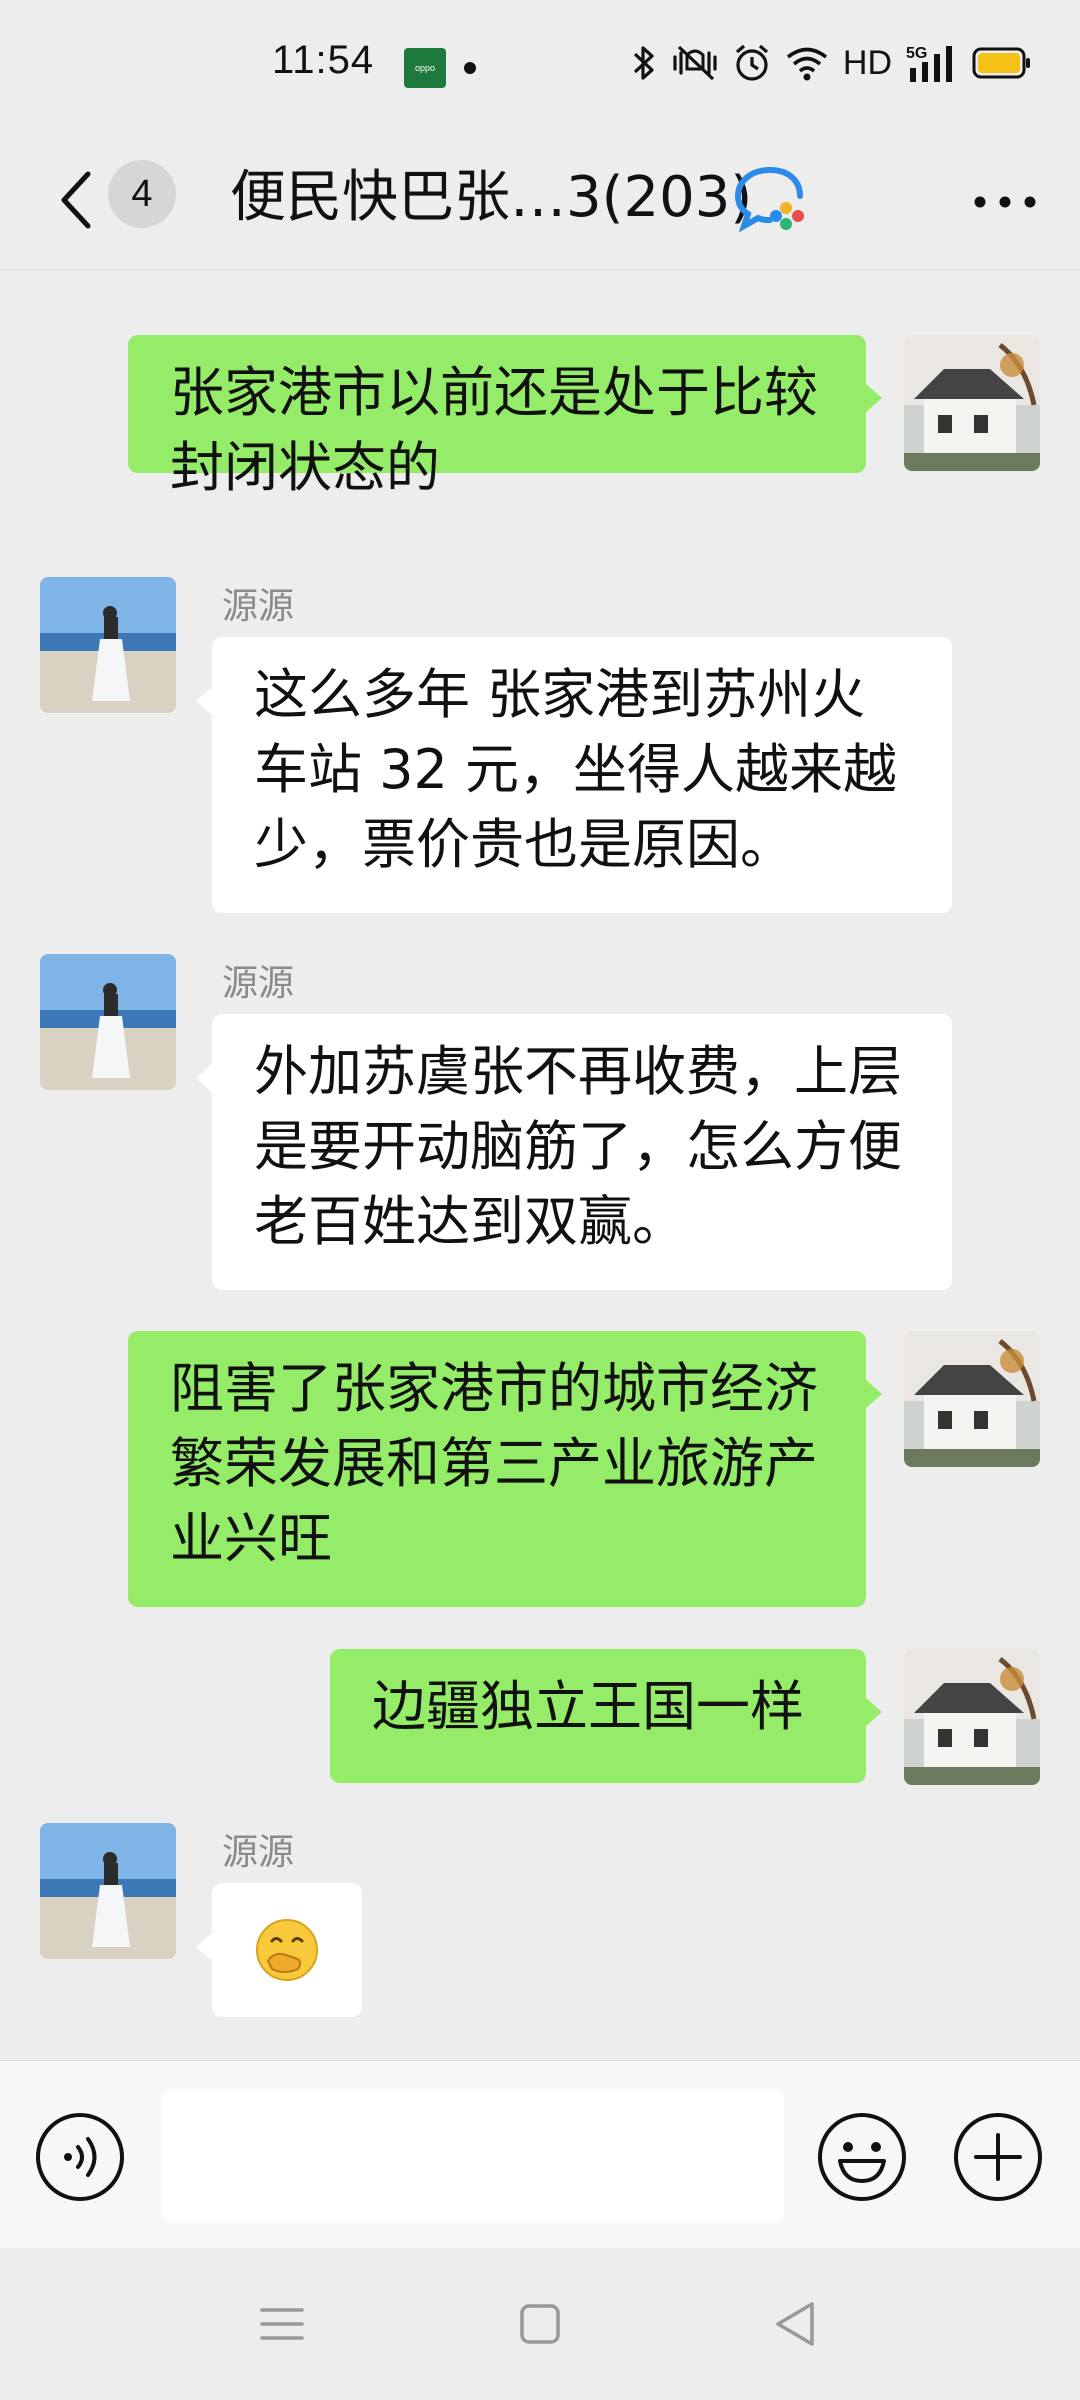  I want to click on message-line: 少，票价贵也是原因。, so click(524, 844).